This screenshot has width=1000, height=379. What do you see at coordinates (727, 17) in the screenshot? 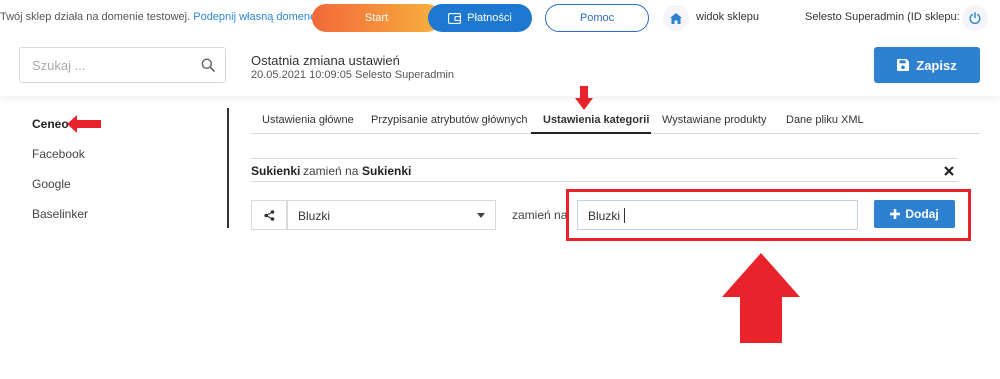
I see `shop-view-link: widok sklepu` at bounding box center [727, 17].